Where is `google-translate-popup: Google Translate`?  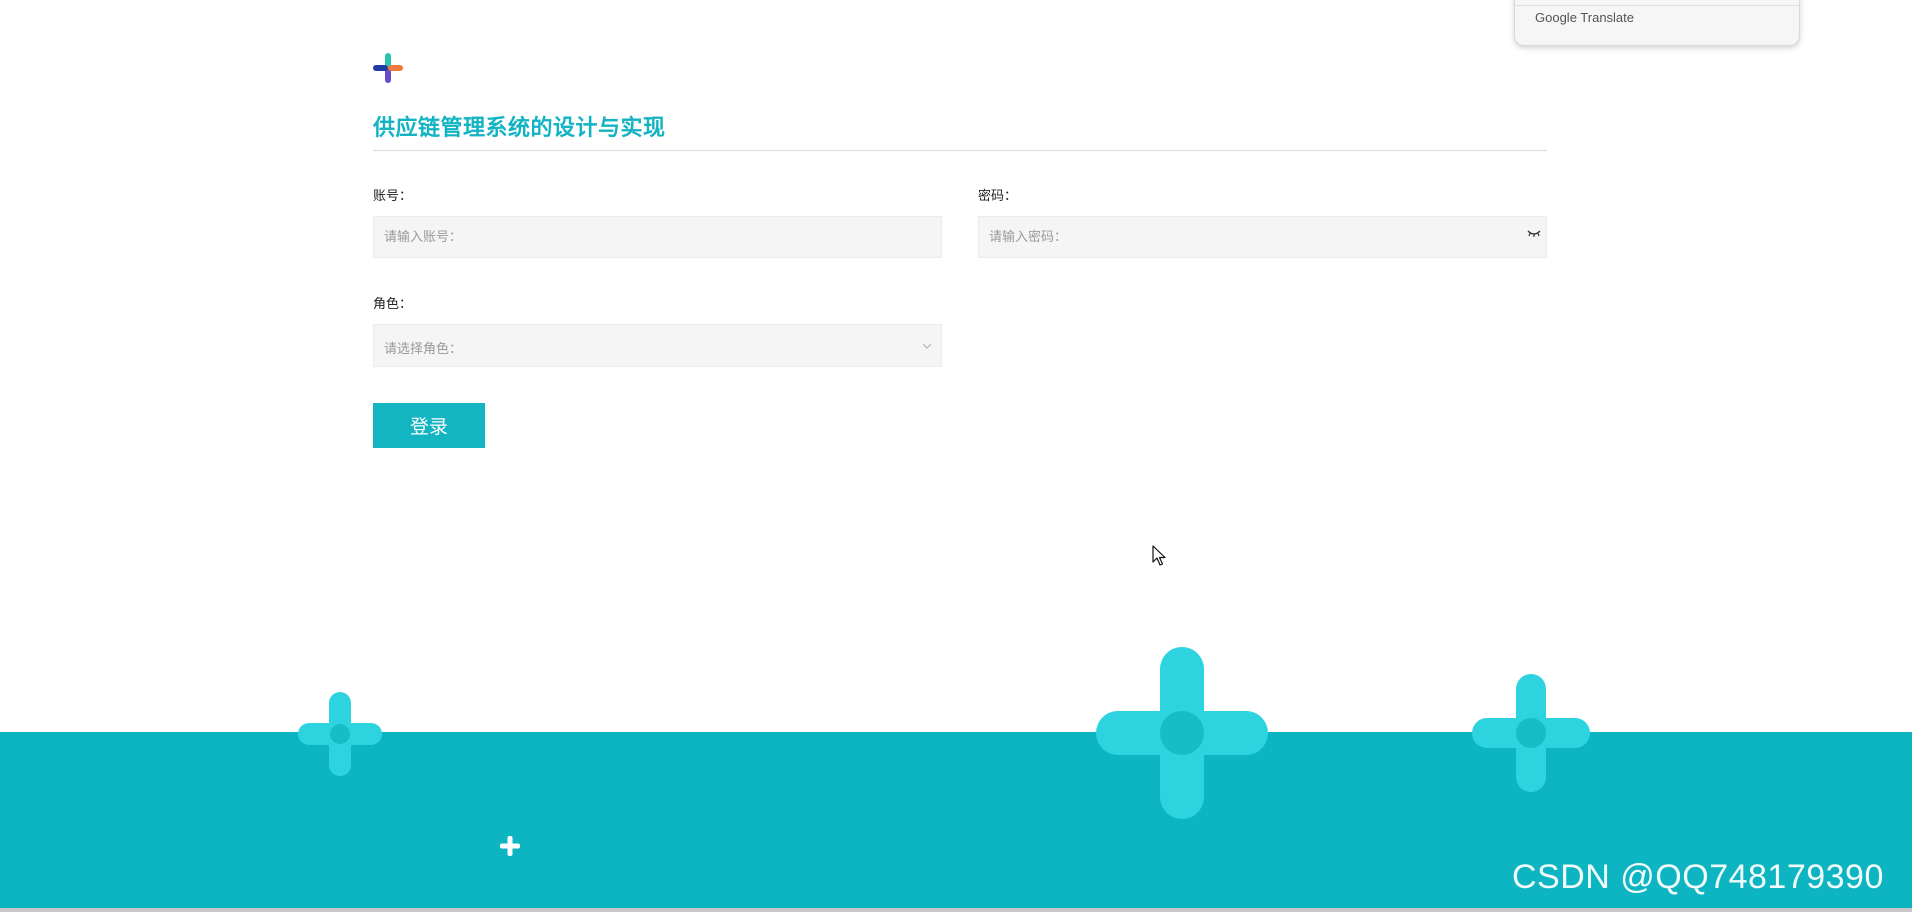 google-translate-popup: Google Translate is located at coordinates (1657, 23).